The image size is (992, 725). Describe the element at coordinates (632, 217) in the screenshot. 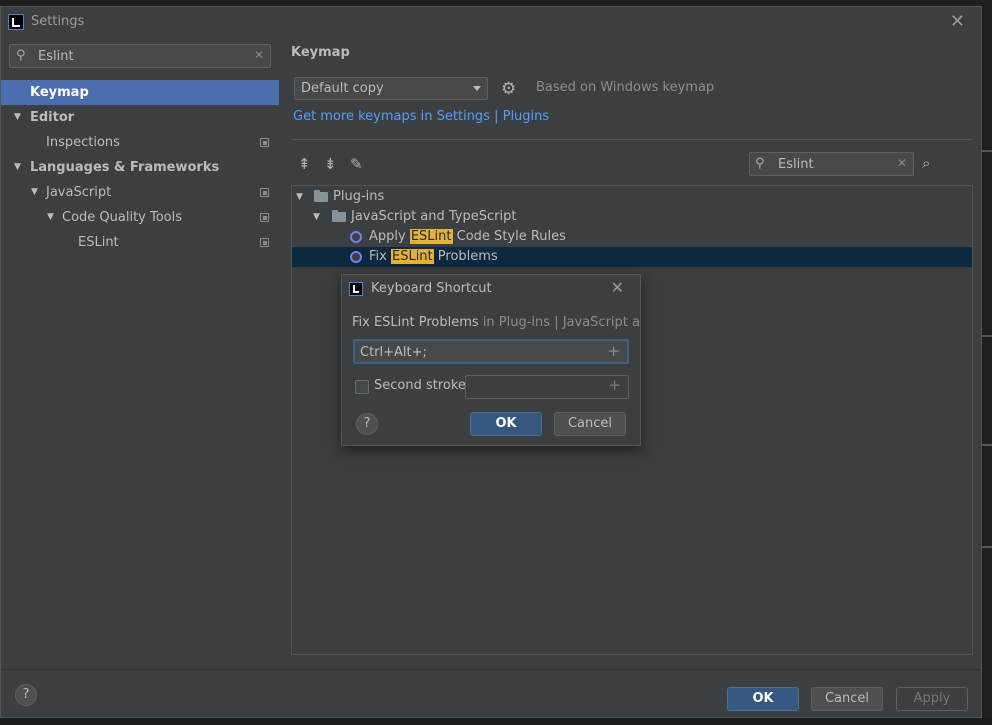

I see `tree-node-javascript-typescript: ▼ JavaScript and TypeScript` at that location.